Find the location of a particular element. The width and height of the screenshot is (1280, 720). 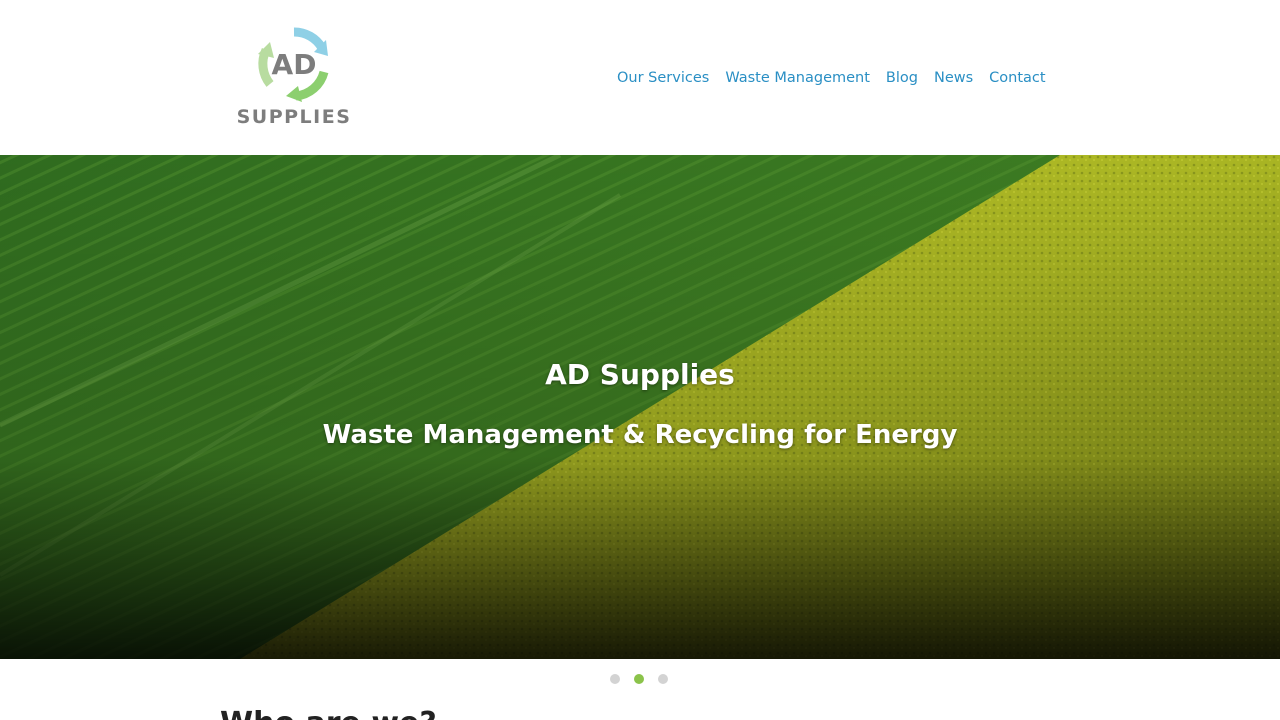

nav-contact: Contact is located at coordinates (1017, 78).